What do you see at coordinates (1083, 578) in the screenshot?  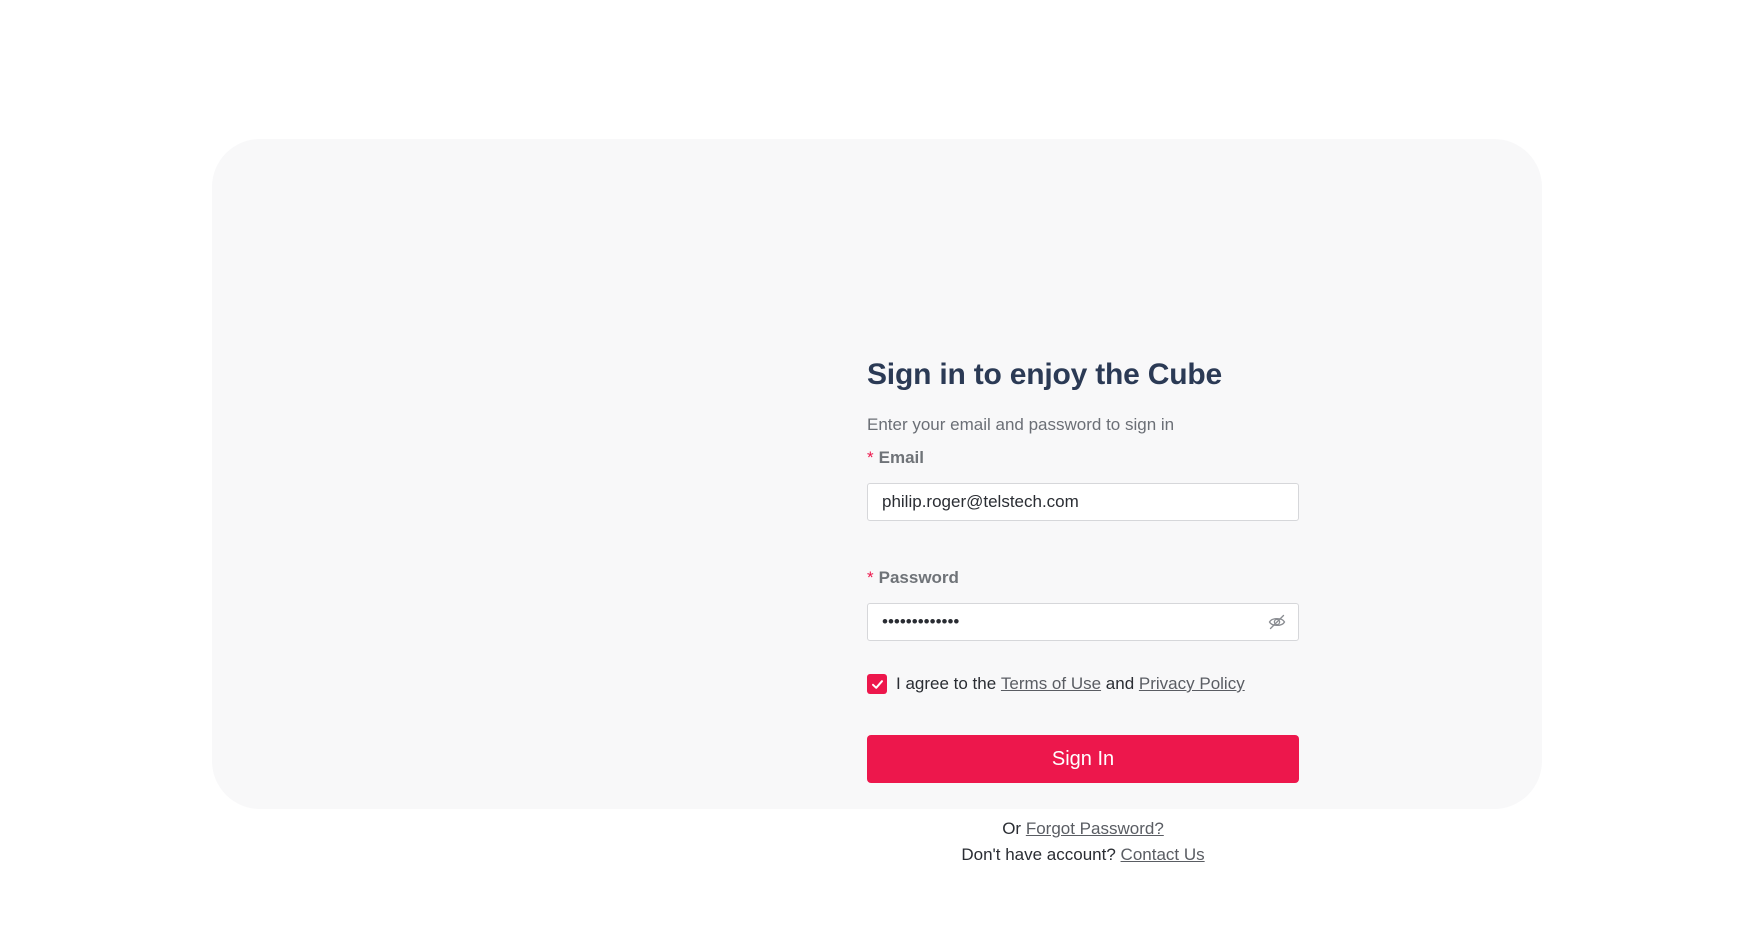 I see `password-label: * Password` at bounding box center [1083, 578].